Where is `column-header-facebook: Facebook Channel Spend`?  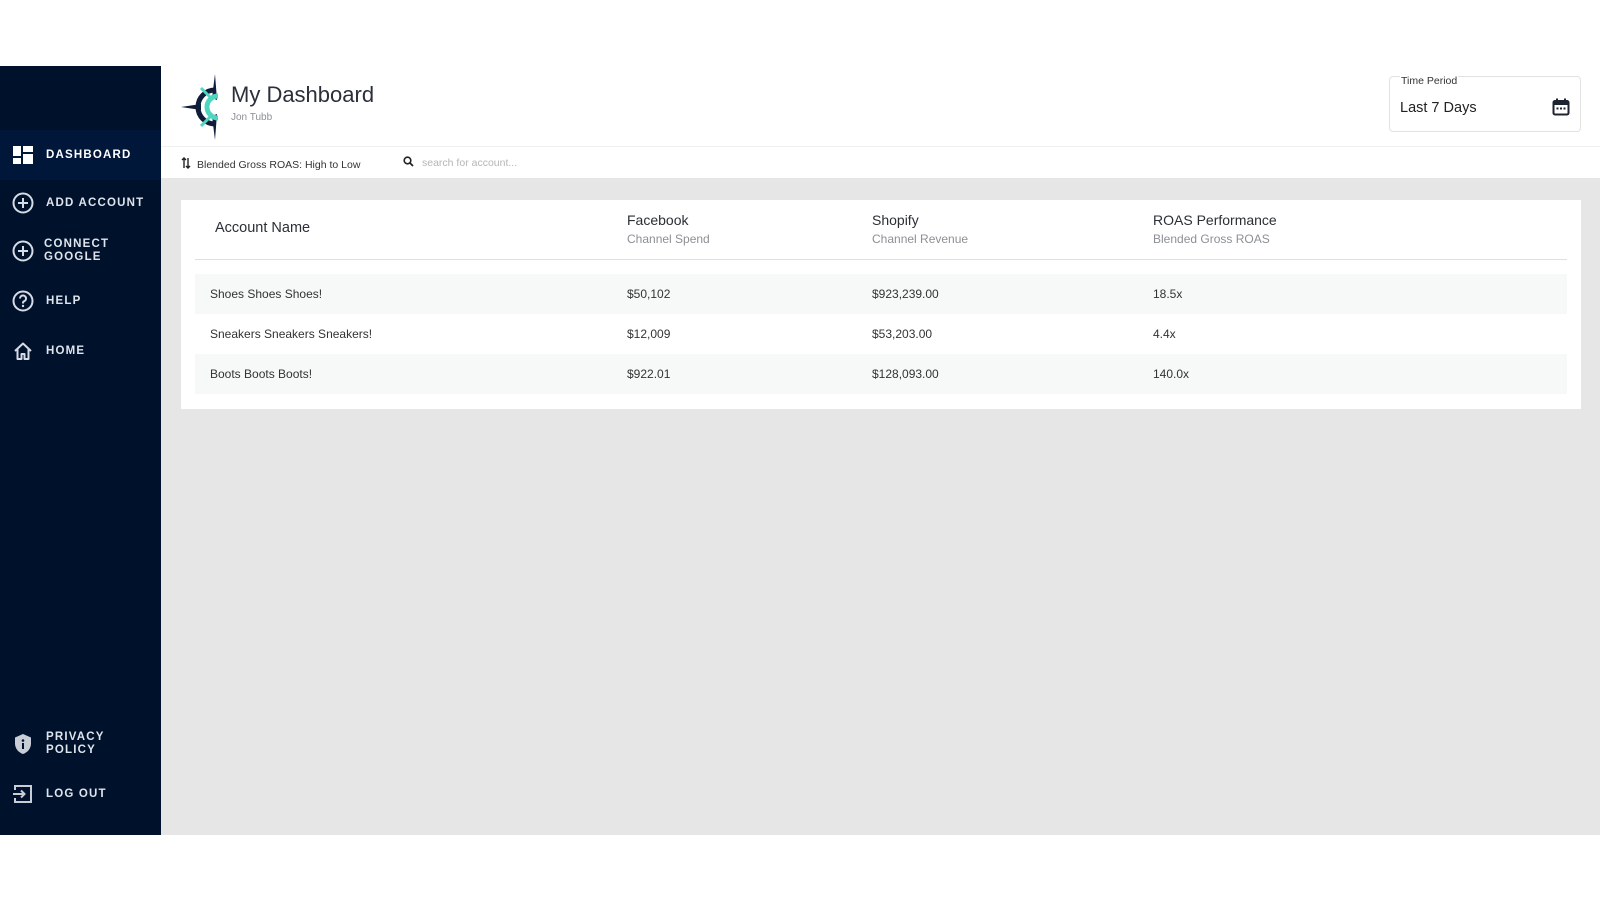 column-header-facebook: Facebook Channel Spend is located at coordinates (668, 229).